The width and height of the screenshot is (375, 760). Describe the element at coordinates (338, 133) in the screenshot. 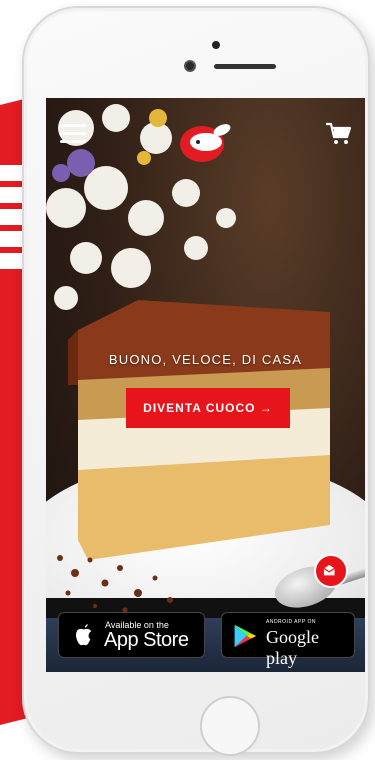

I see `shopping-cart-icon` at that location.